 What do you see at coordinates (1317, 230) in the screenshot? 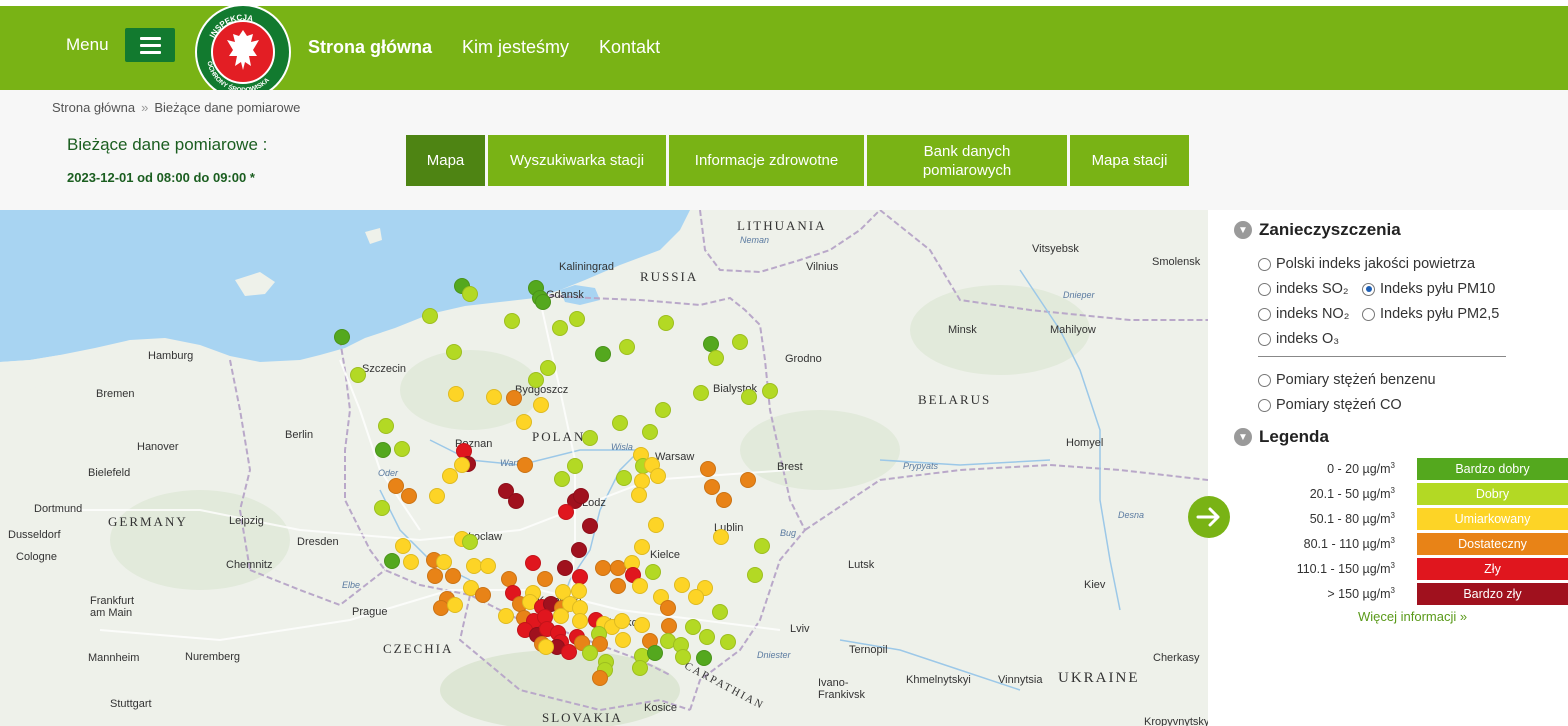
I see `pollutants-header: ▼ Zanieczyszczenia` at bounding box center [1317, 230].